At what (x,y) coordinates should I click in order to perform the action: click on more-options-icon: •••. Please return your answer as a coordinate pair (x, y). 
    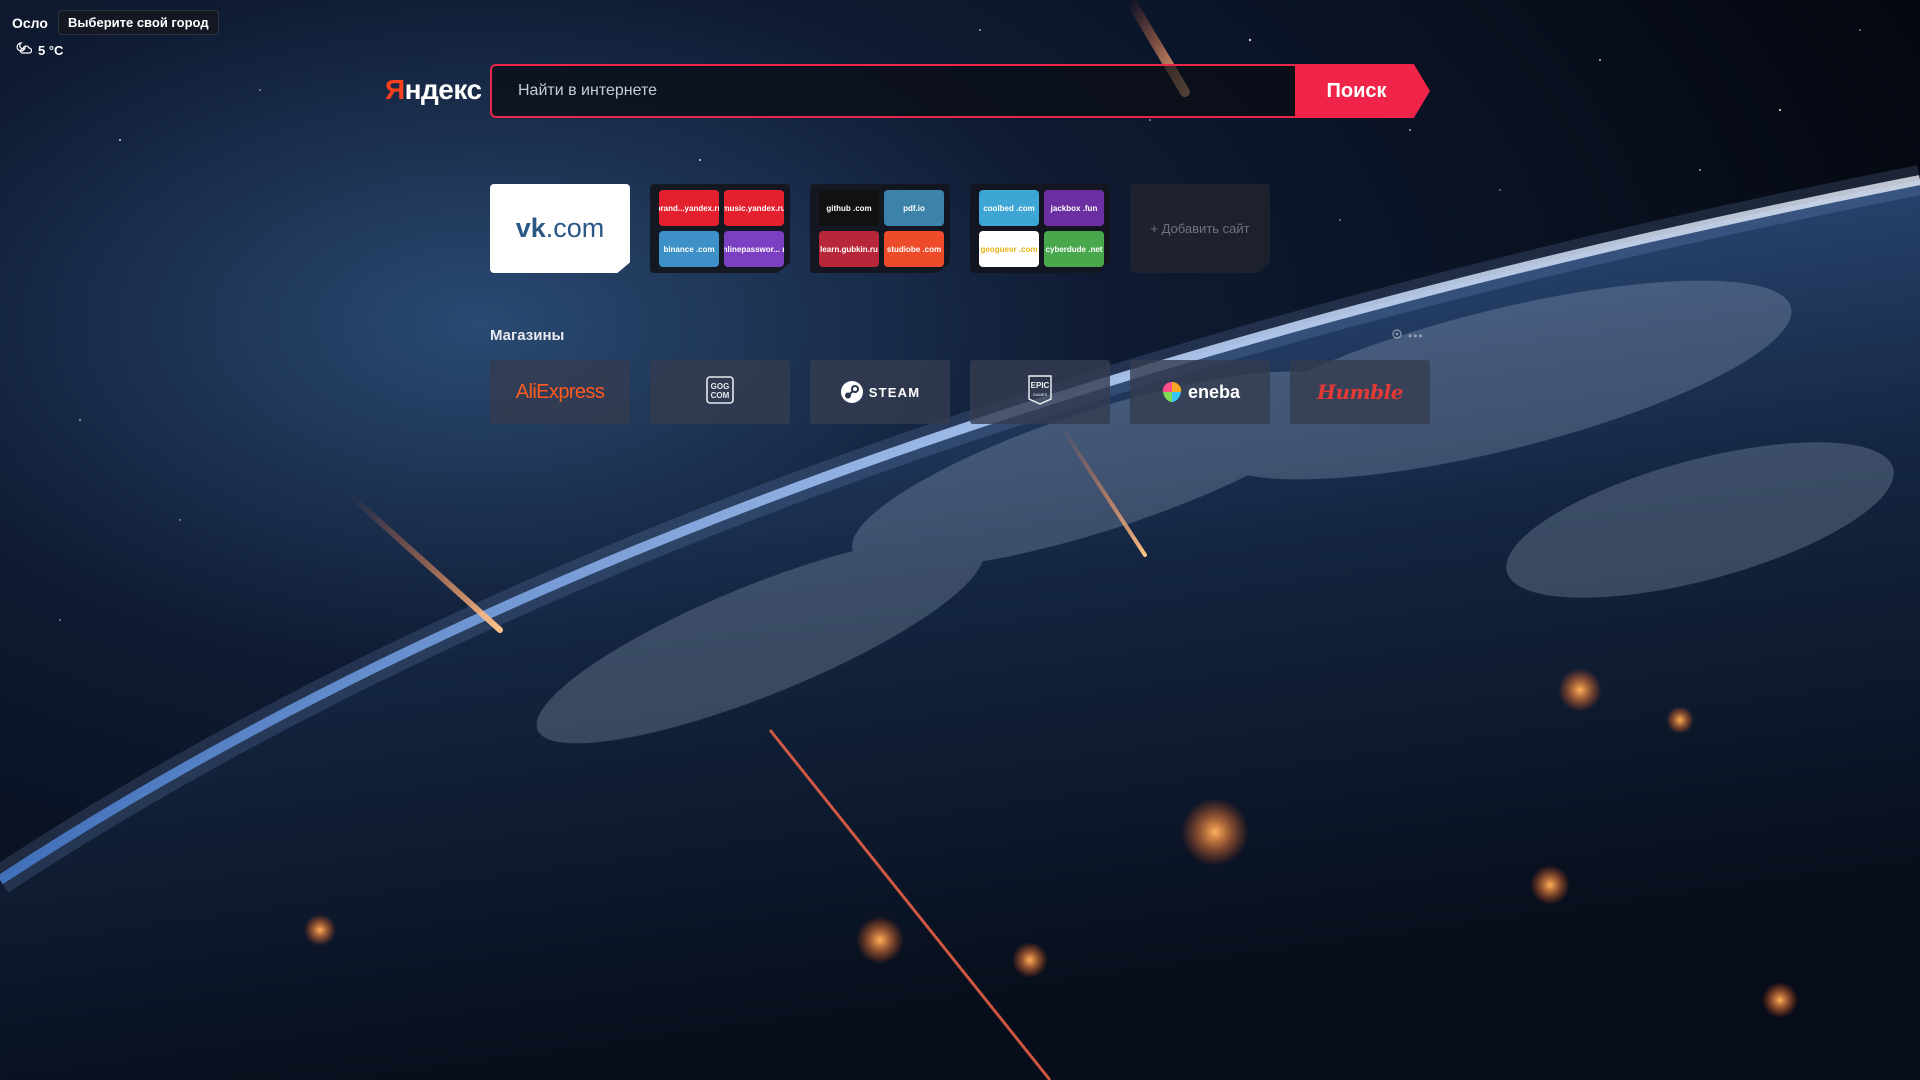
    Looking at the image, I should click on (1416, 336).